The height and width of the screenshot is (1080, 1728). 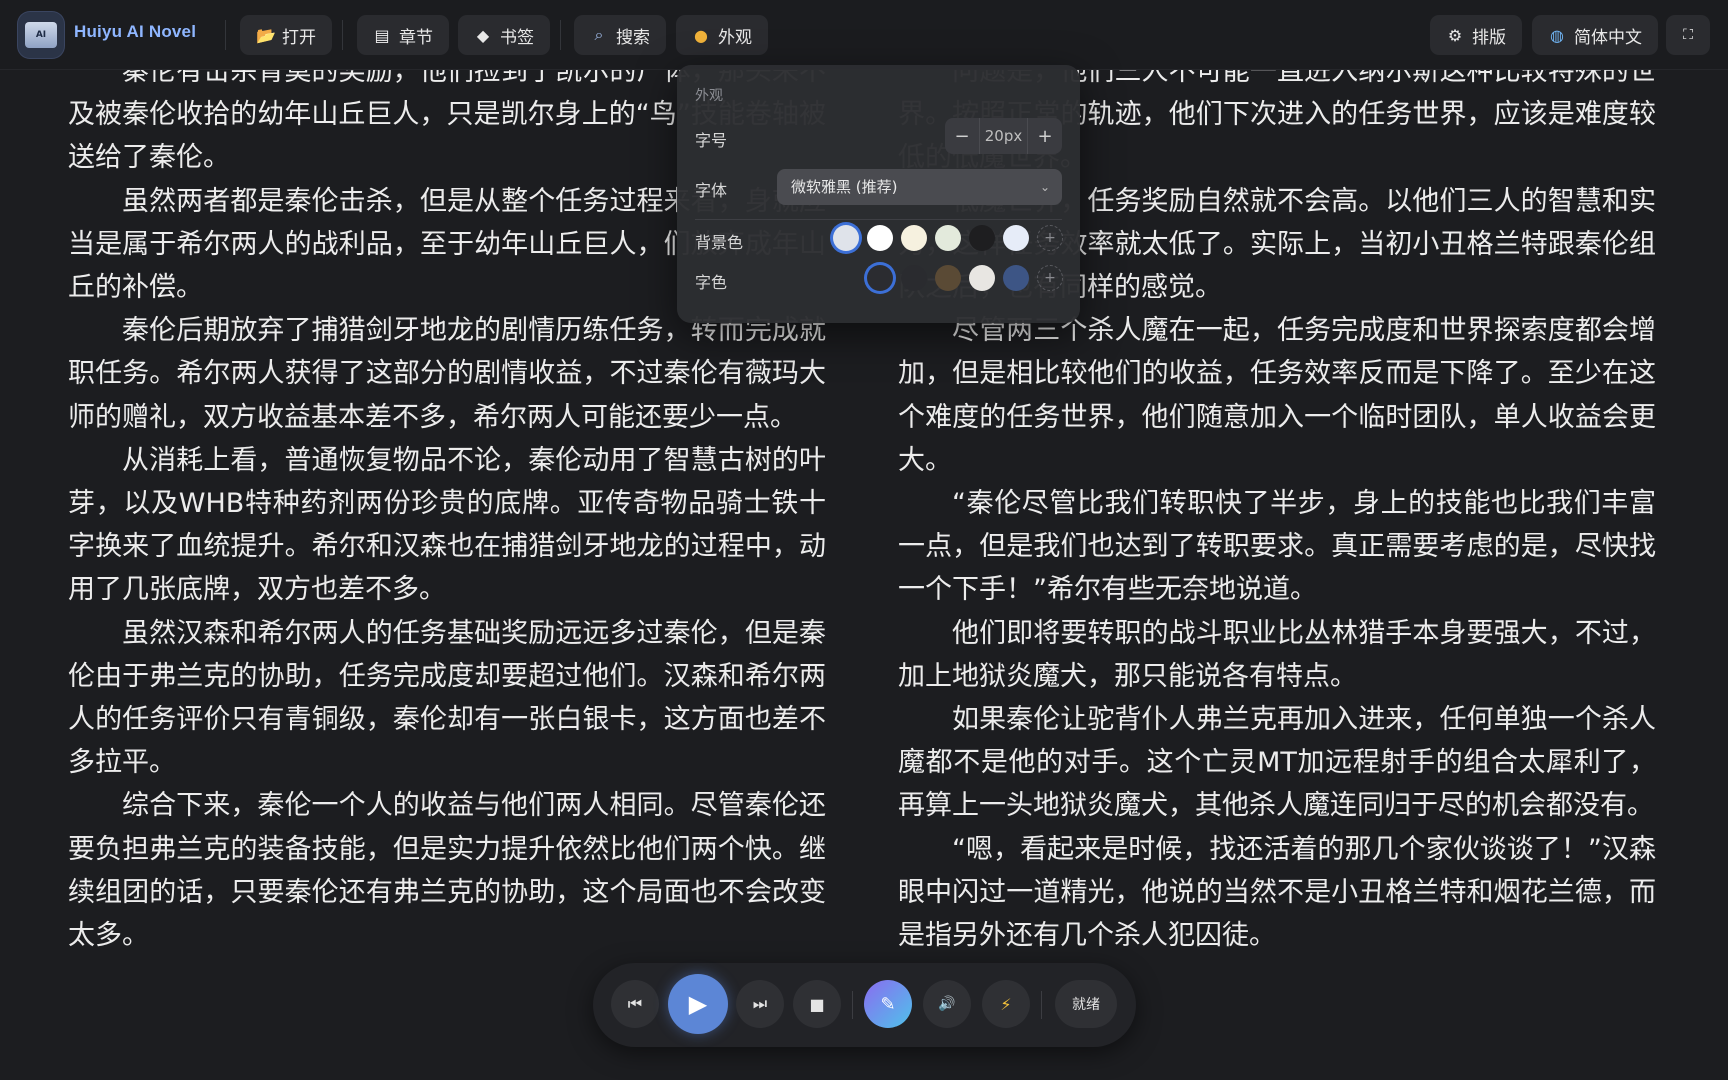 I want to click on book-icon, so click(x=41, y=35).